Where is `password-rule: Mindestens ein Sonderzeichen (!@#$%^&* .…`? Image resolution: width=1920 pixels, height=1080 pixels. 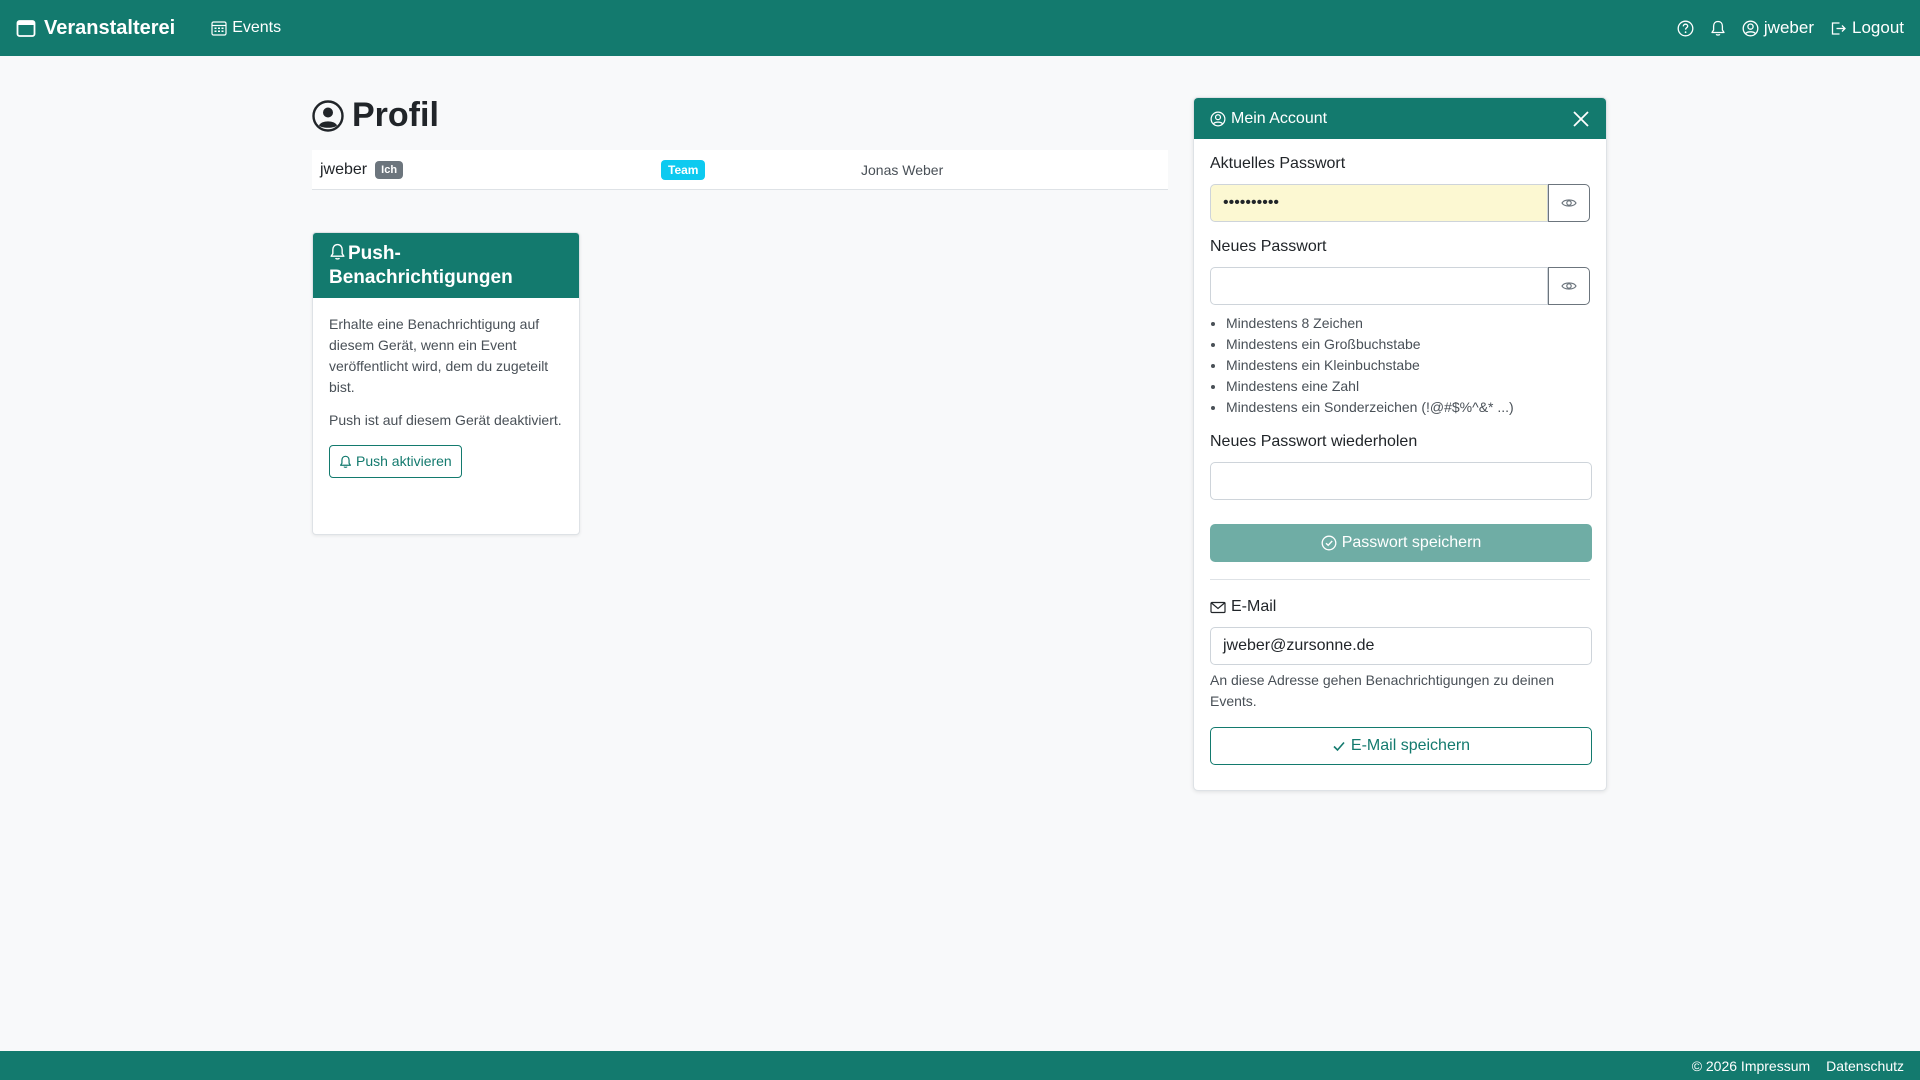
password-rule: Mindestens ein Sonderzeichen (!@#$%^&* .… is located at coordinates (1408, 407).